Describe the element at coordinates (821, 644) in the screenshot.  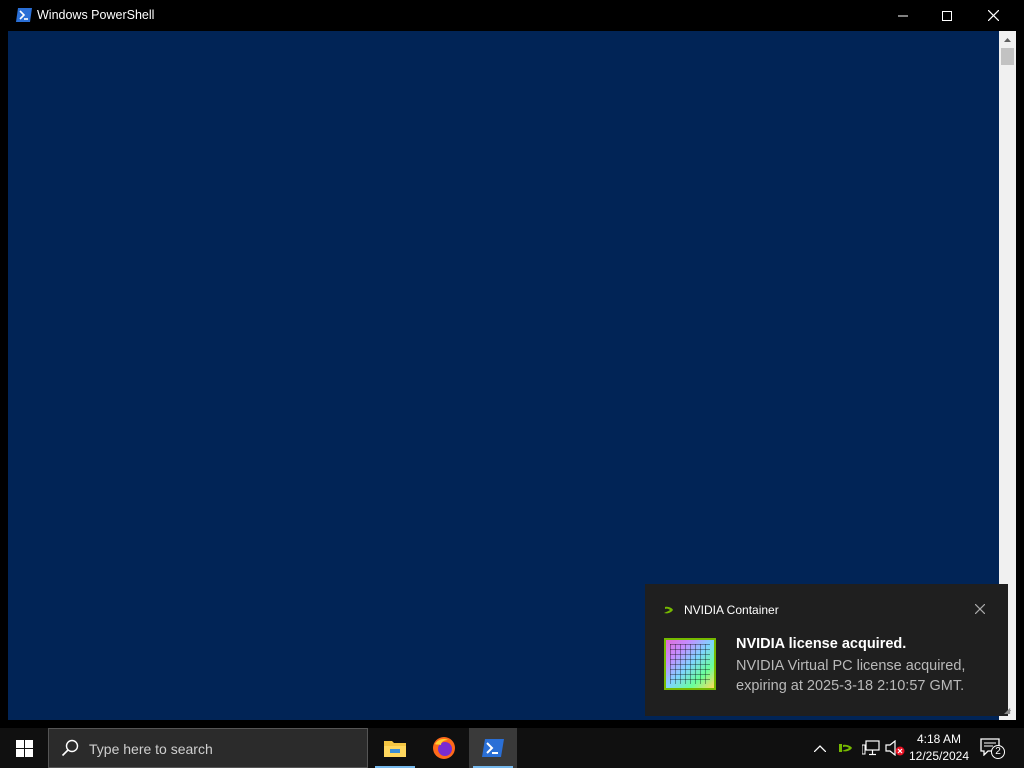
I see `toast-title: NVIDIA license acquired.` at that location.